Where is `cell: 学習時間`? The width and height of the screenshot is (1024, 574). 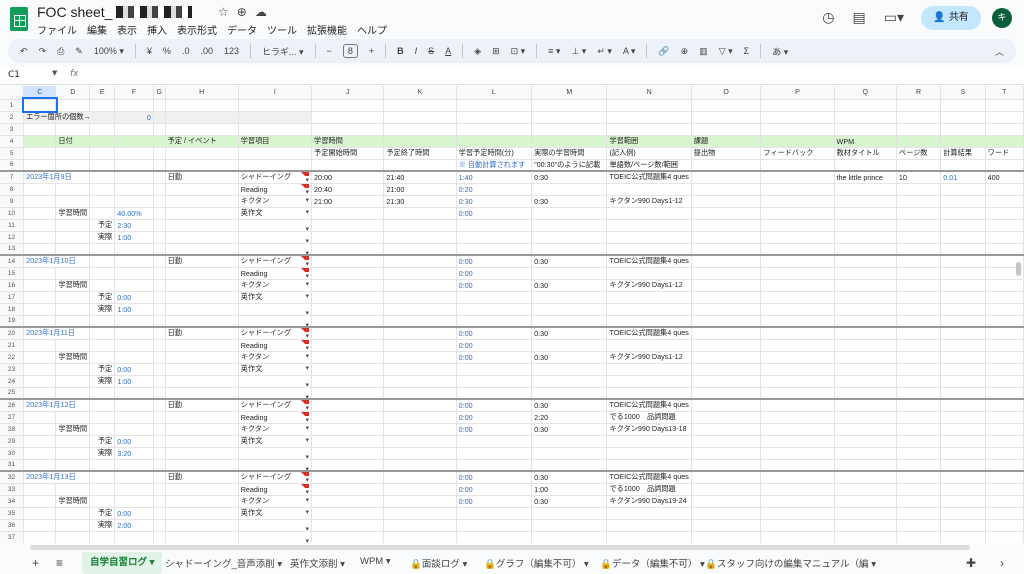 cell: 学習時間 is located at coordinates (348, 141).